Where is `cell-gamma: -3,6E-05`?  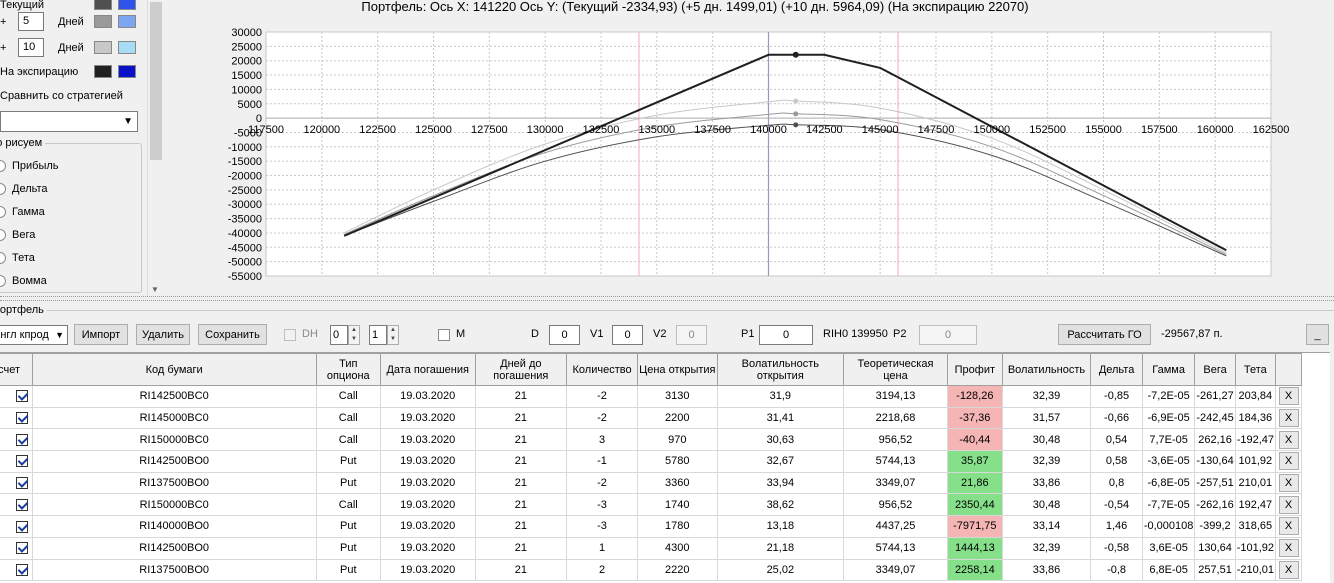 cell-gamma: -3,6E-05 is located at coordinates (1168, 461).